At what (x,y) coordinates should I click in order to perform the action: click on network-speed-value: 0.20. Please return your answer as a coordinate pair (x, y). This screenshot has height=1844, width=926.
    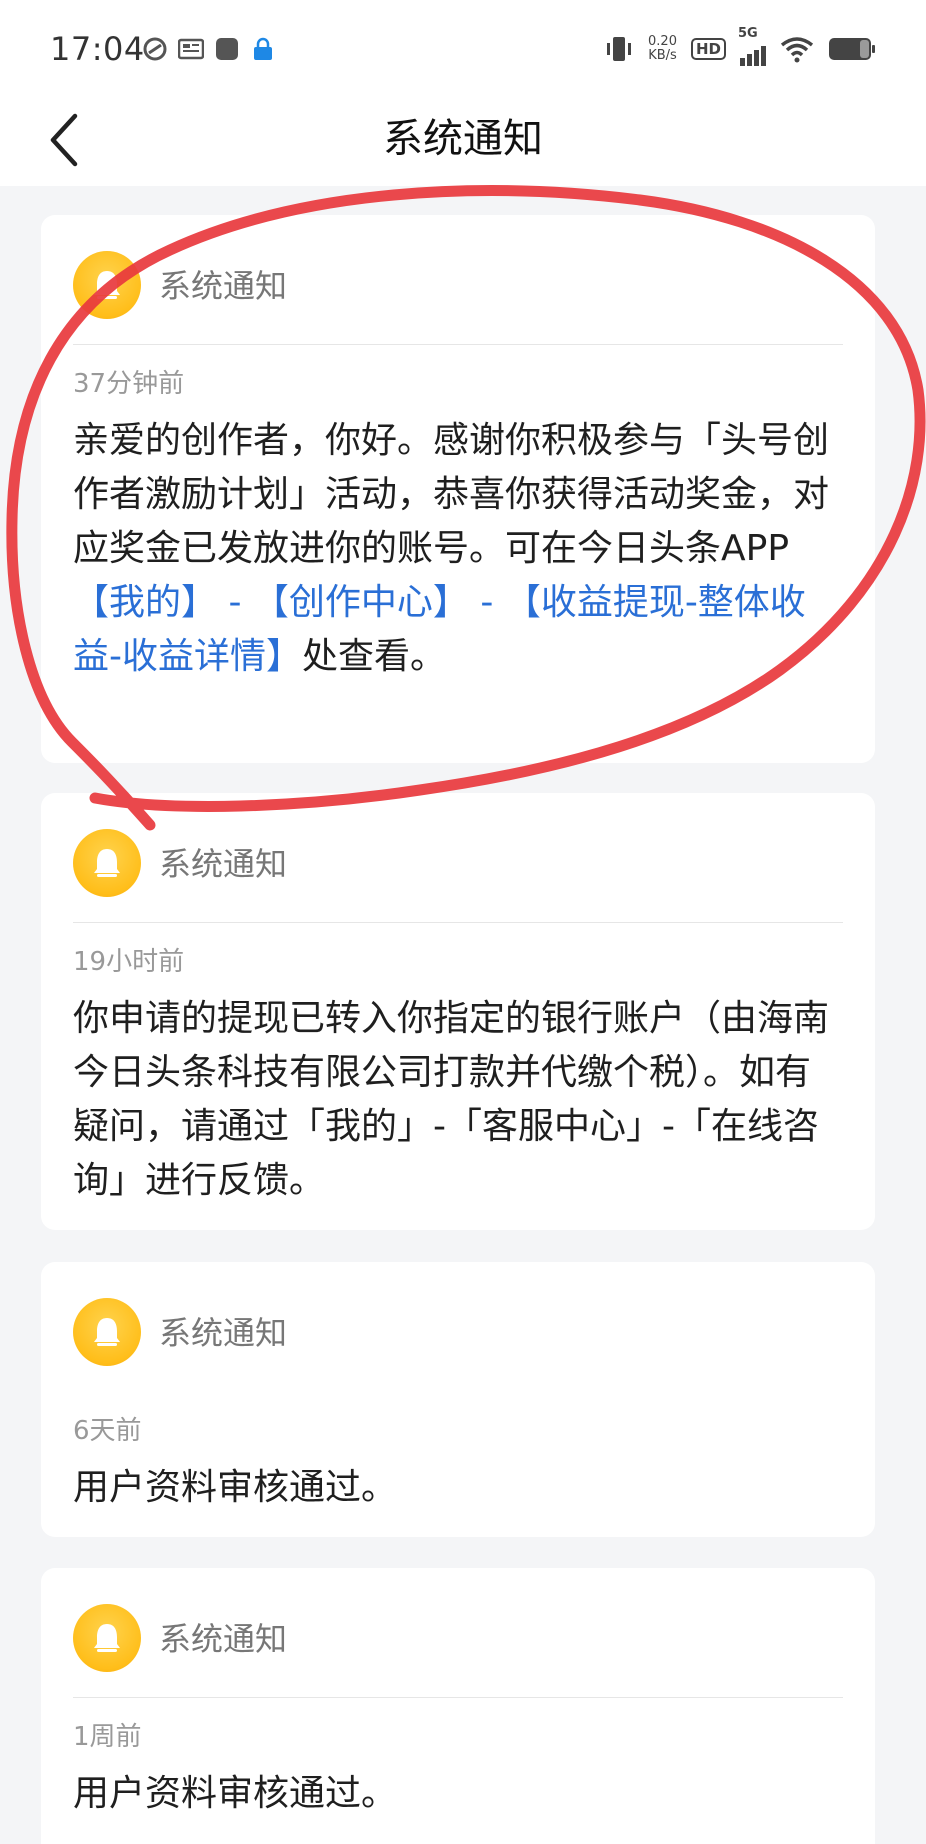
    Looking at the image, I should click on (662, 41).